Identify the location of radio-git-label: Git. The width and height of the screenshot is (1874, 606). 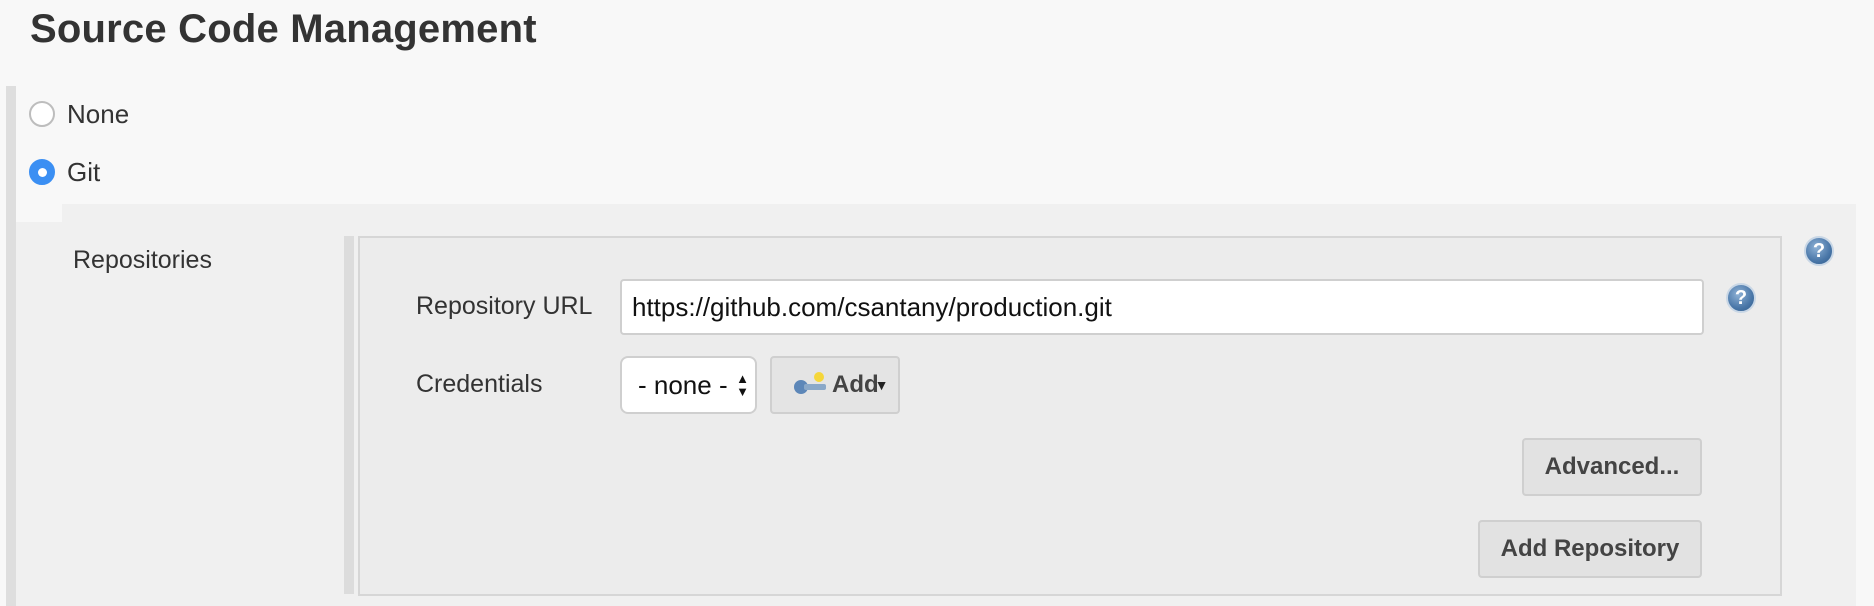
(84, 171).